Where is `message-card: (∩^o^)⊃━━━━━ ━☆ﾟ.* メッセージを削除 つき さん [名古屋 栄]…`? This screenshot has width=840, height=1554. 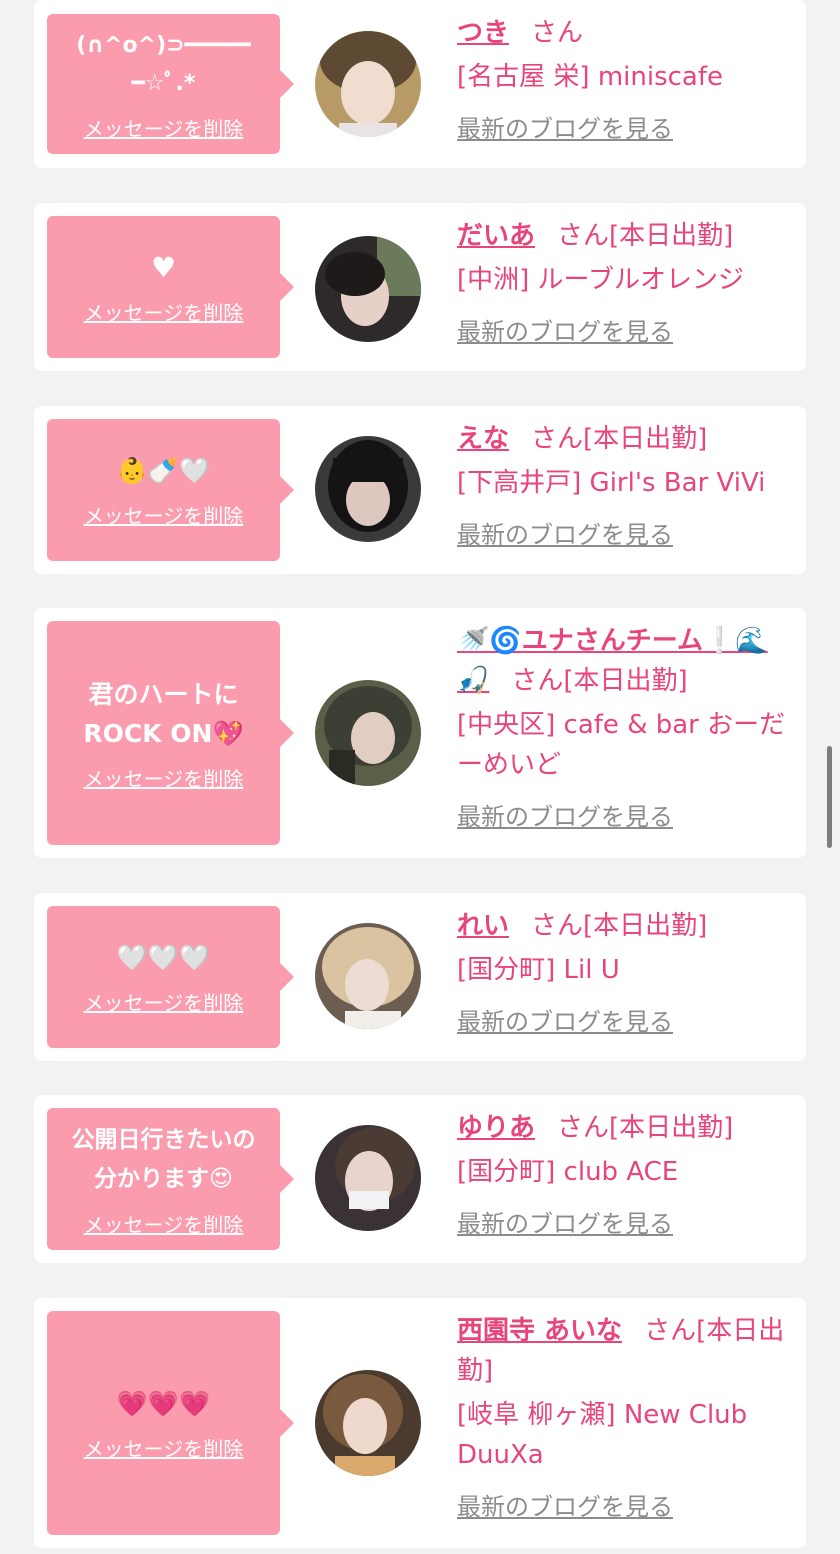 message-card: (∩^o^)⊃━━━━━ ━☆ﾟ.* メッセージを削除 つき さん [名古屋 栄]… is located at coordinates (420, 84).